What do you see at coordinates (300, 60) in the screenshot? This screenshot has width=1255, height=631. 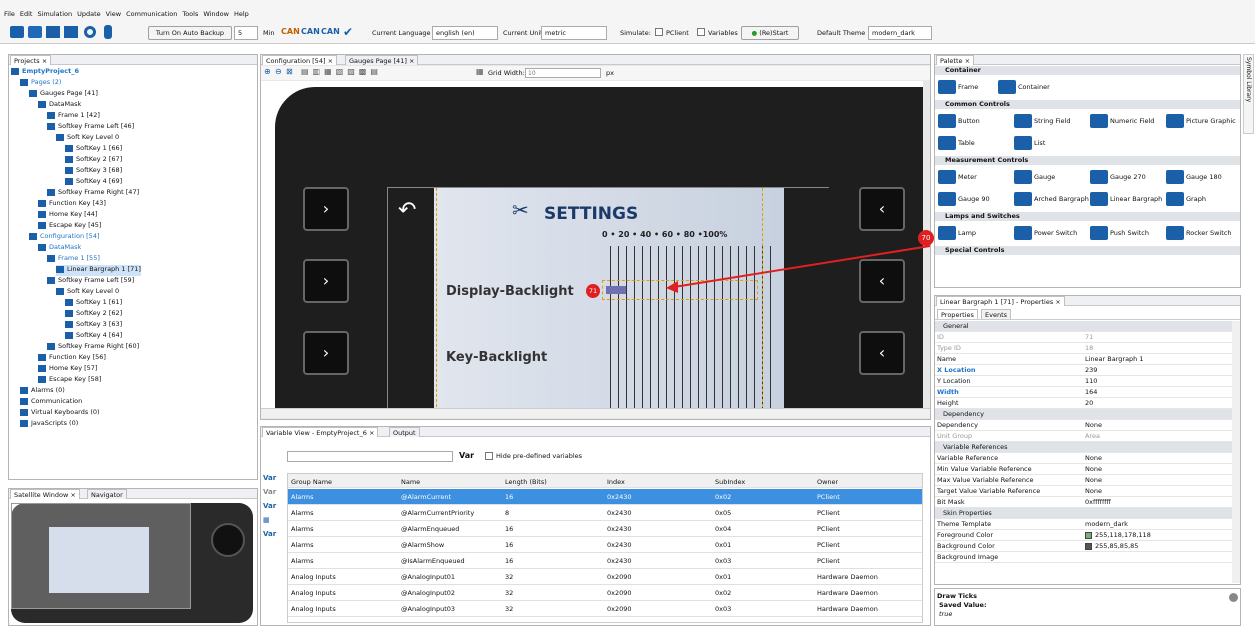 I see `tab-configuration: Configuration [54] ×` at bounding box center [300, 60].